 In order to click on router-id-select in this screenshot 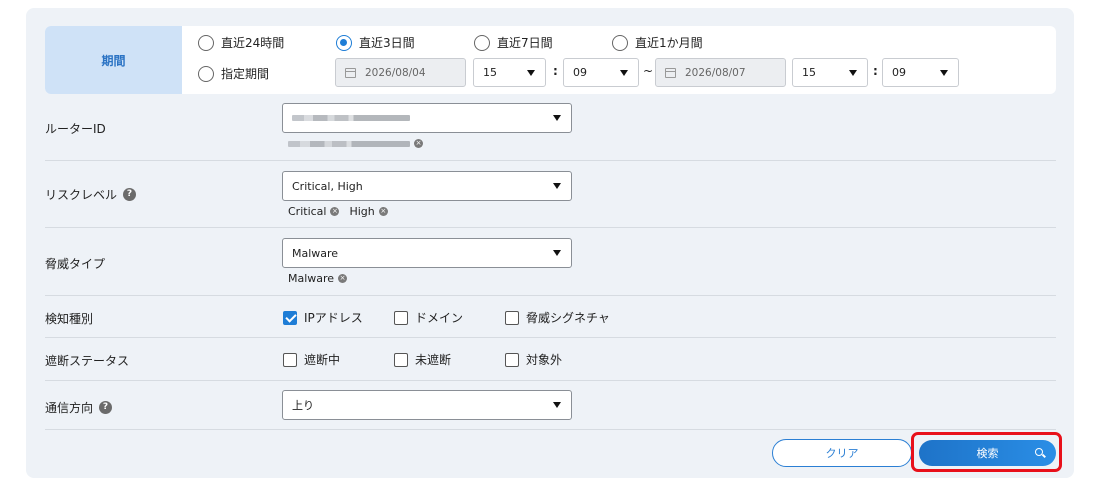, I will do `click(427, 118)`.